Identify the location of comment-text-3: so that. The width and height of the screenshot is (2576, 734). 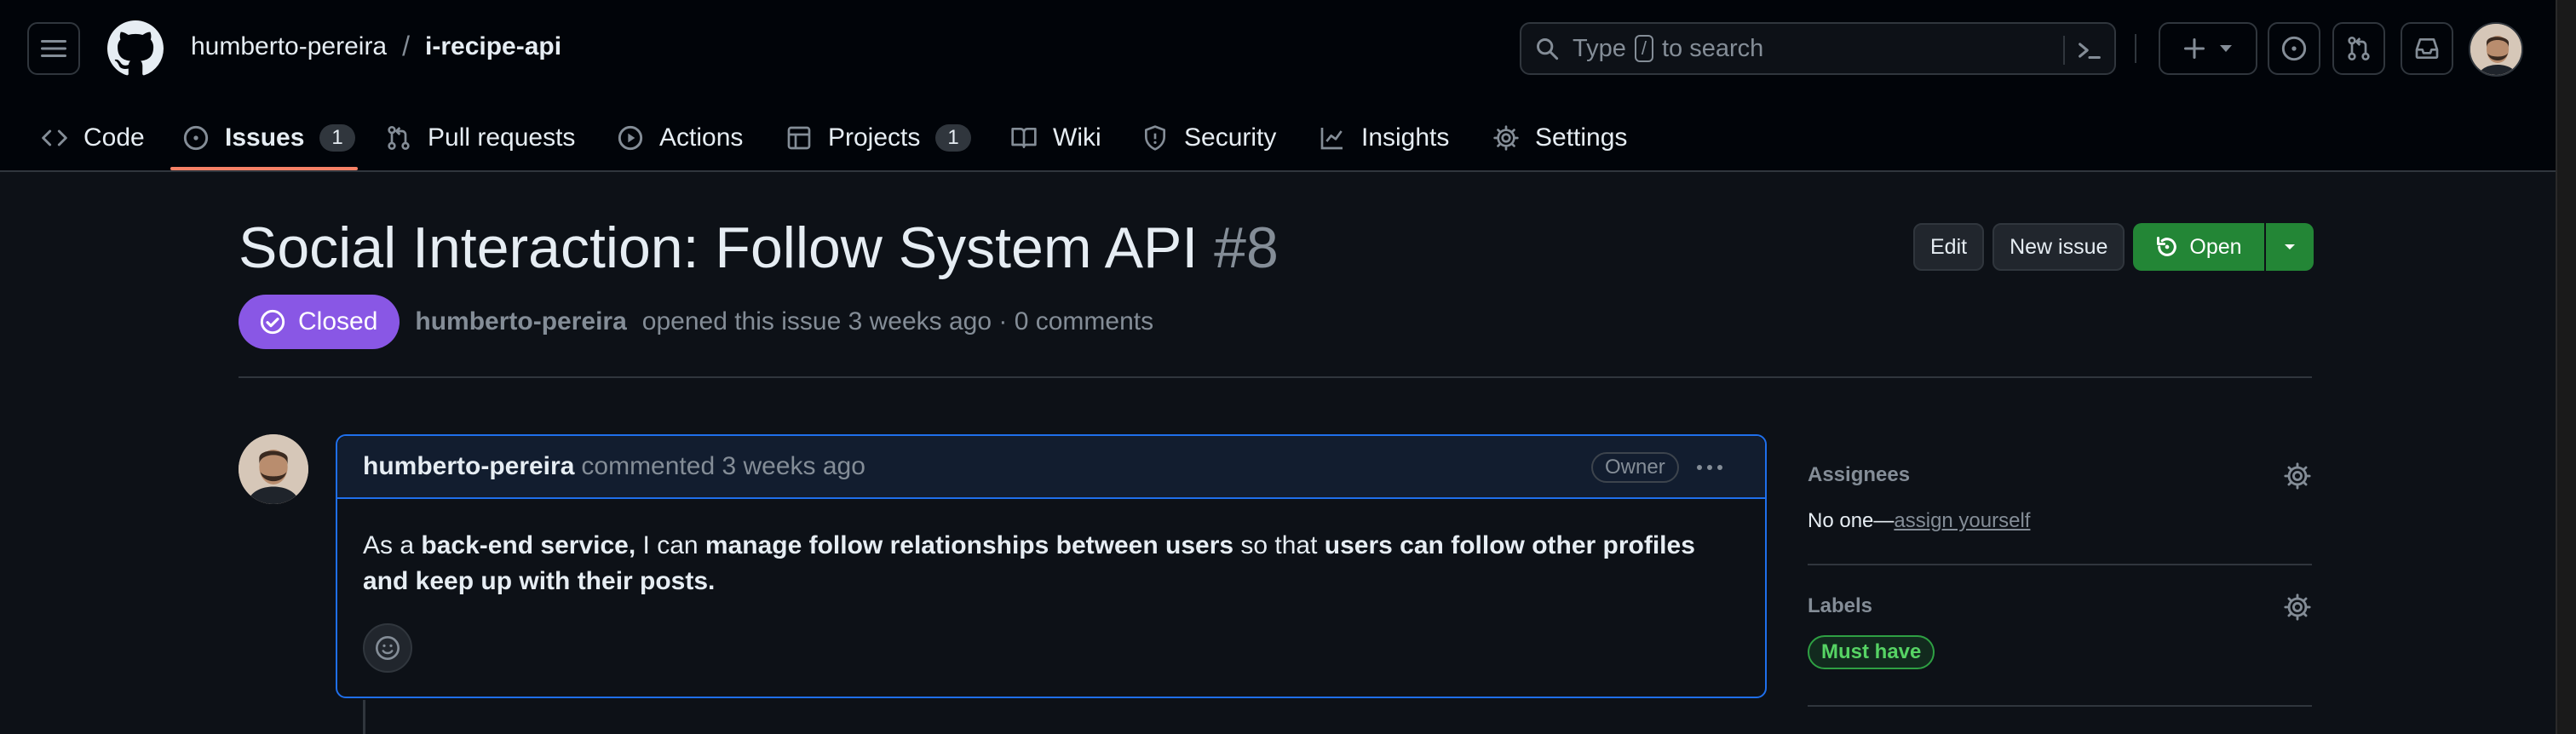
(1279, 545).